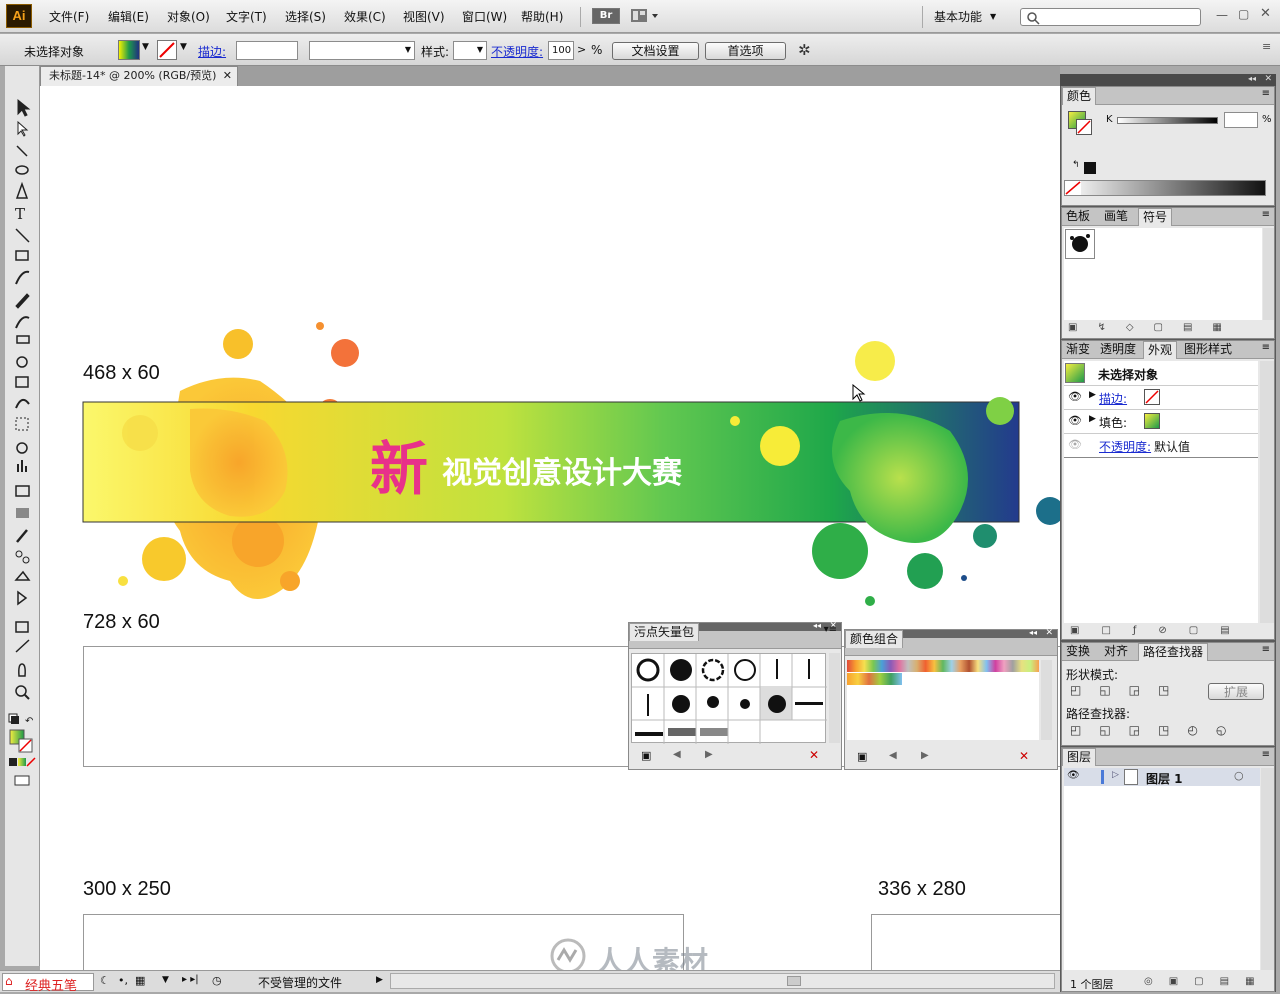 The width and height of the screenshot is (1280, 994). Describe the element at coordinates (31, 762) in the screenshot. I see `none-mode-icon` at that location.